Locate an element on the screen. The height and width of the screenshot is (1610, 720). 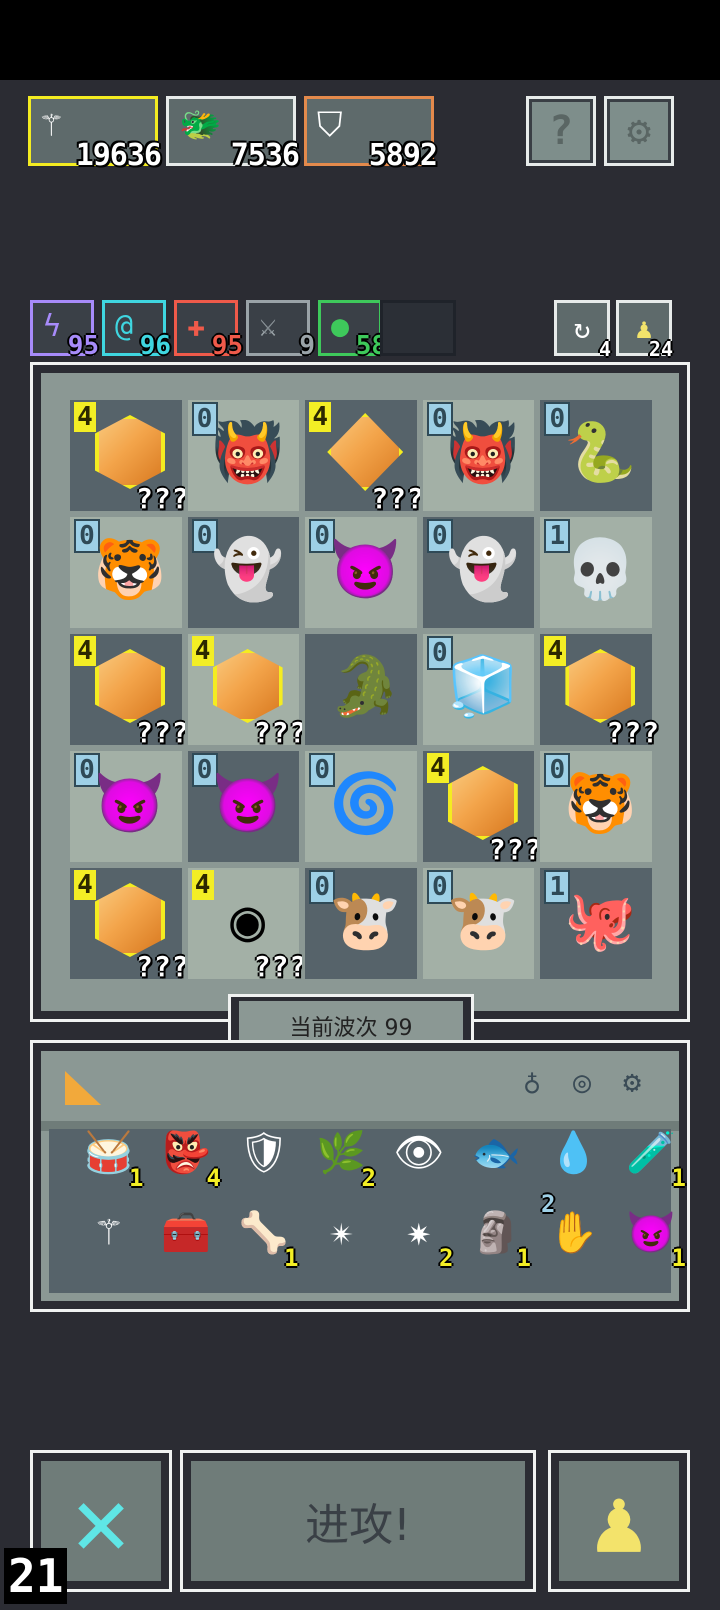
hand-icon: ✋ is located at coordinates (573, 1232).